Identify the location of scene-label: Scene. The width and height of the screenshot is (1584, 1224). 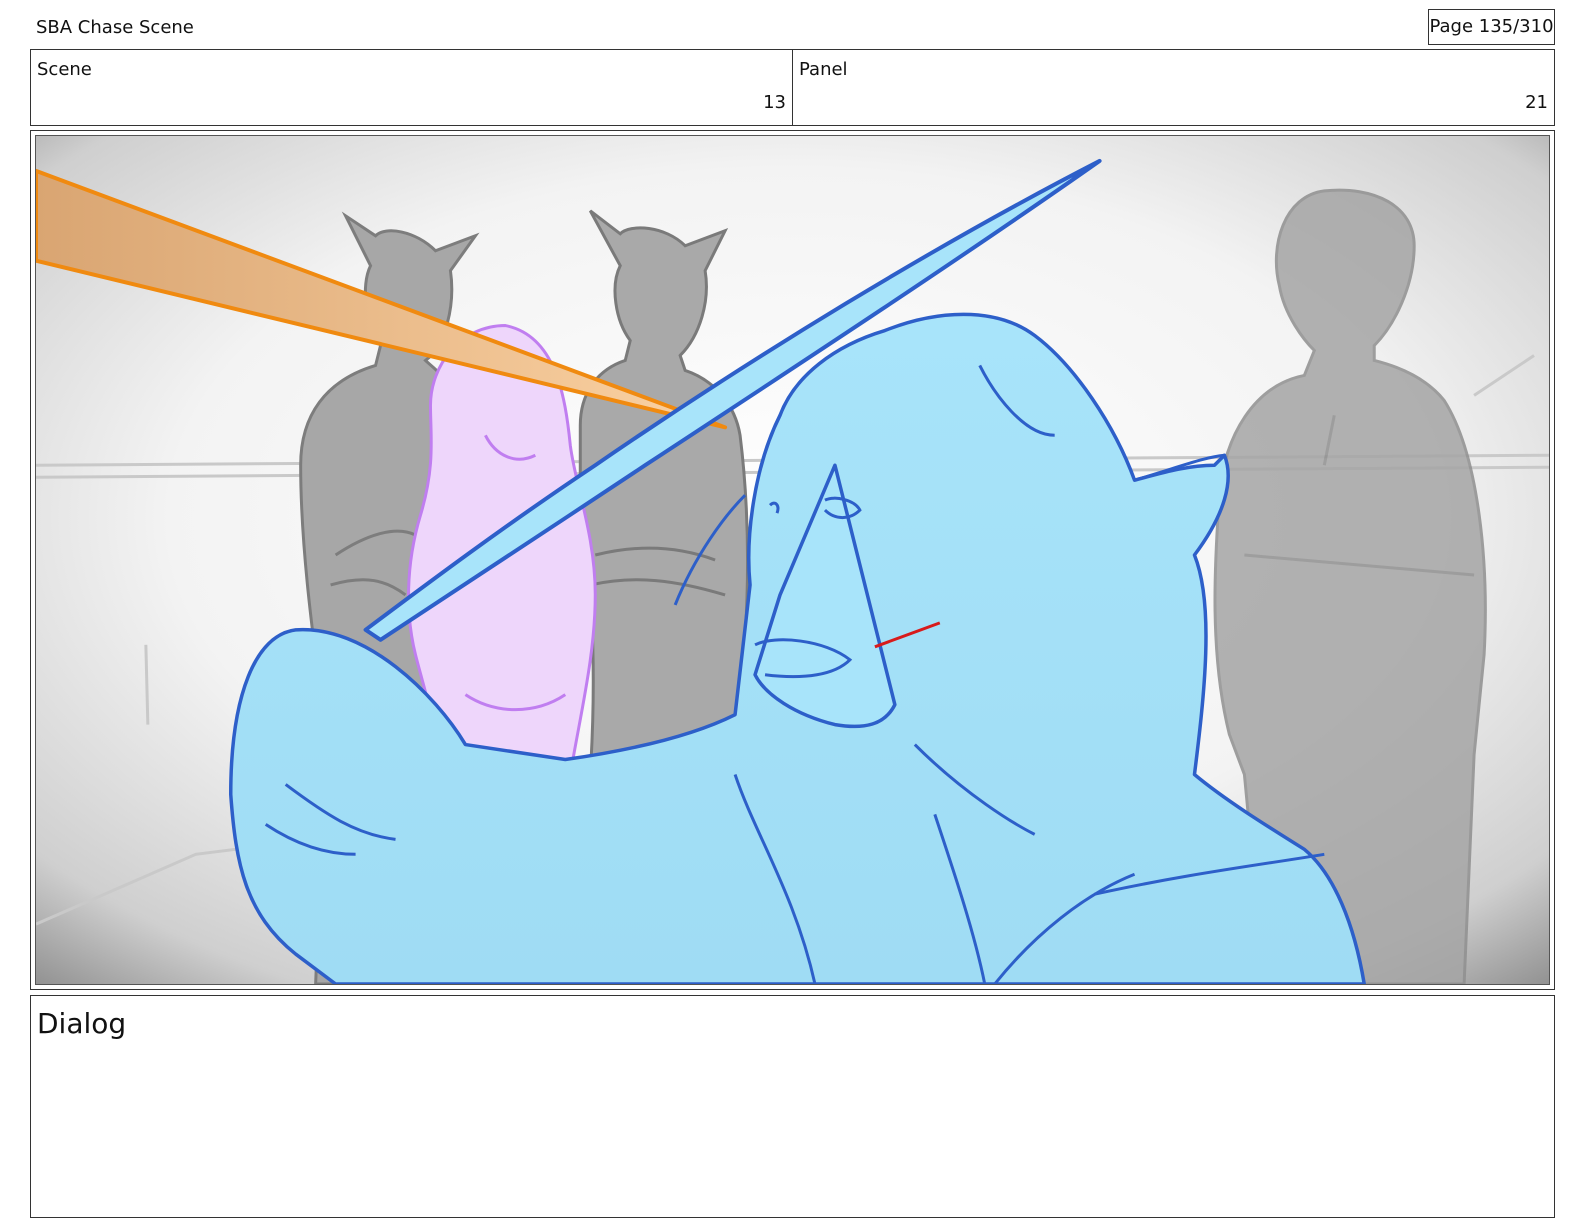
(64, 69).